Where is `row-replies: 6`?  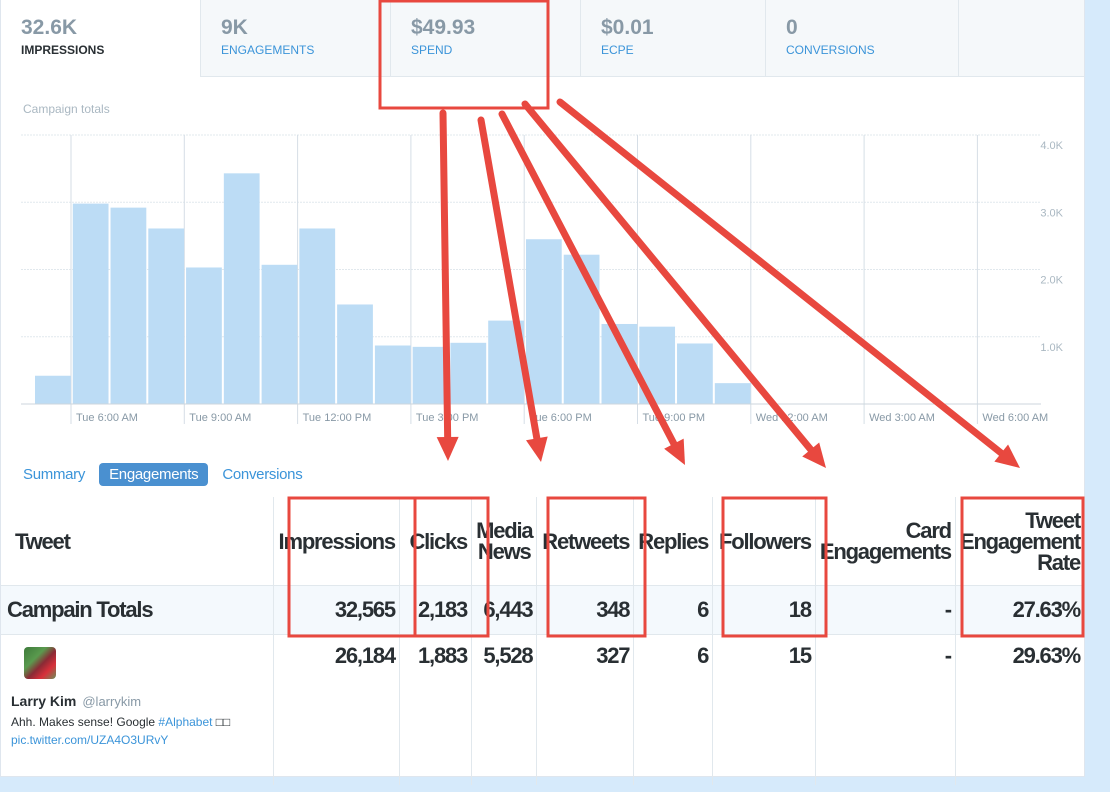 row-replies: 6 is located at coordinates (673, 709).